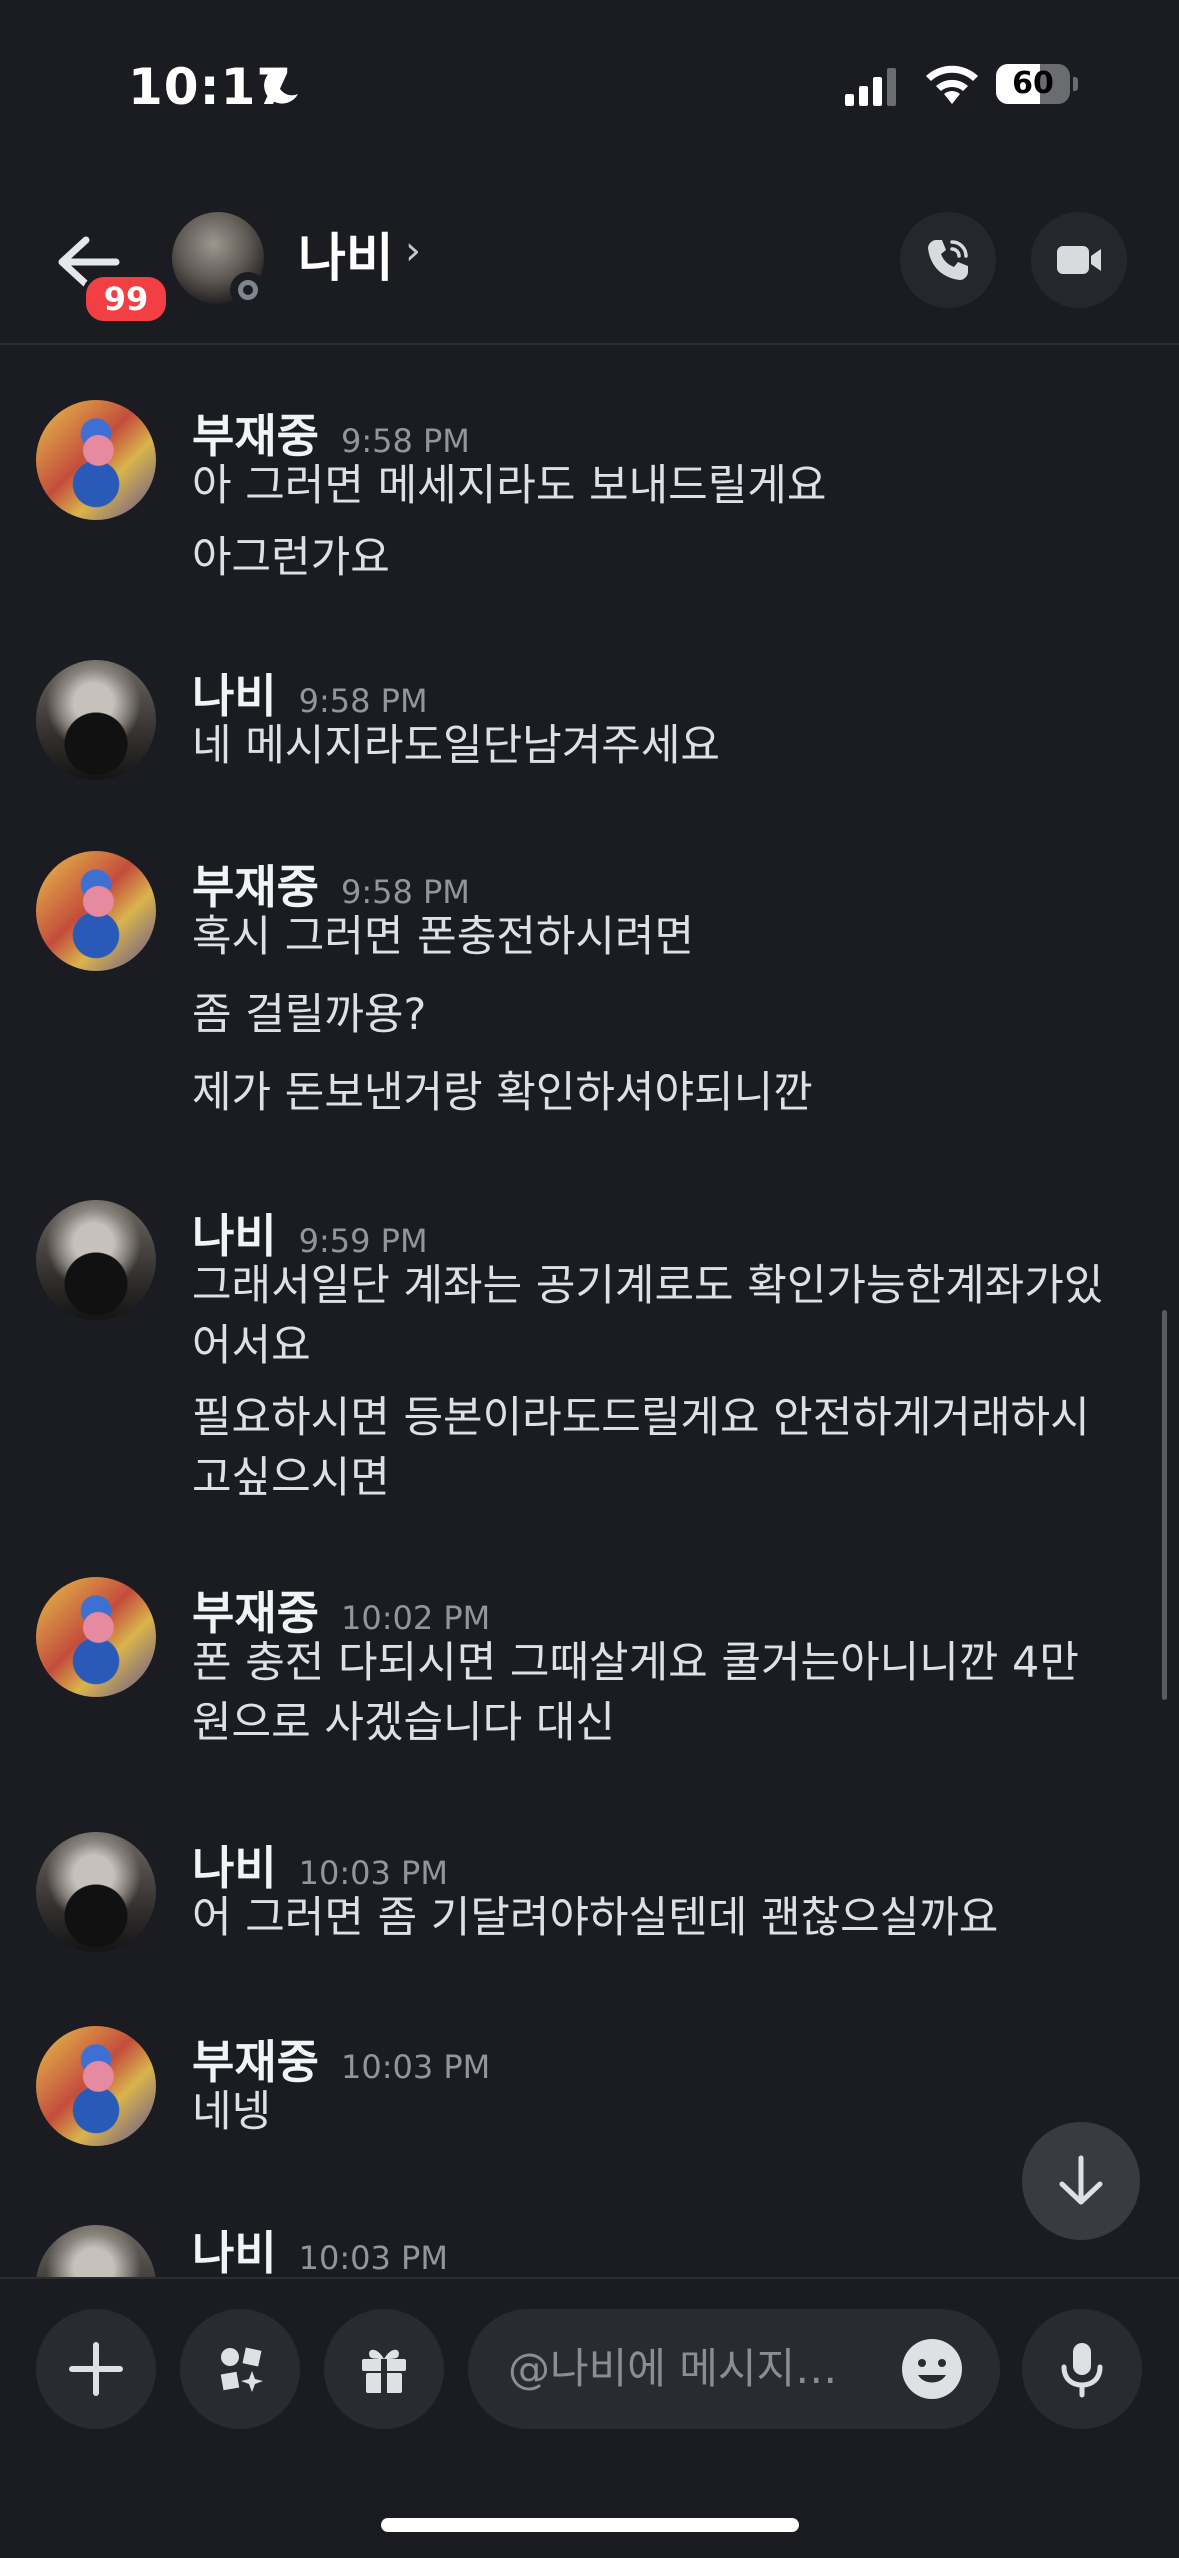  I want to click on video-camera-icon, so click(1079, 260).